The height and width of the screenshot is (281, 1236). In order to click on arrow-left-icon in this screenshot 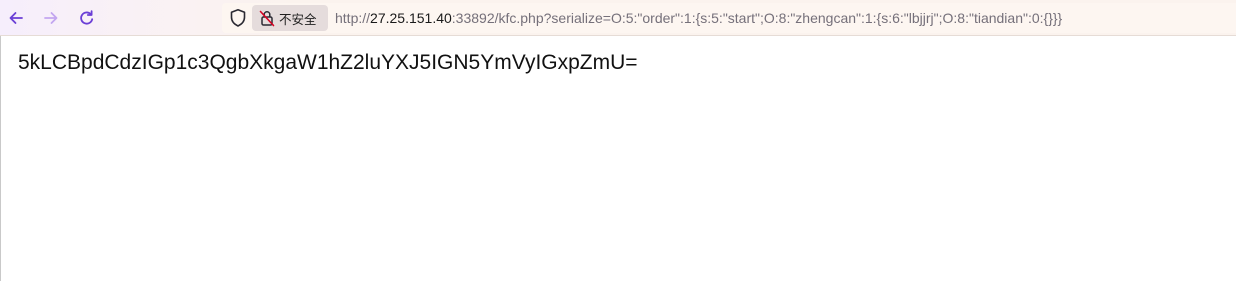, I will do `click(16, 18)`.